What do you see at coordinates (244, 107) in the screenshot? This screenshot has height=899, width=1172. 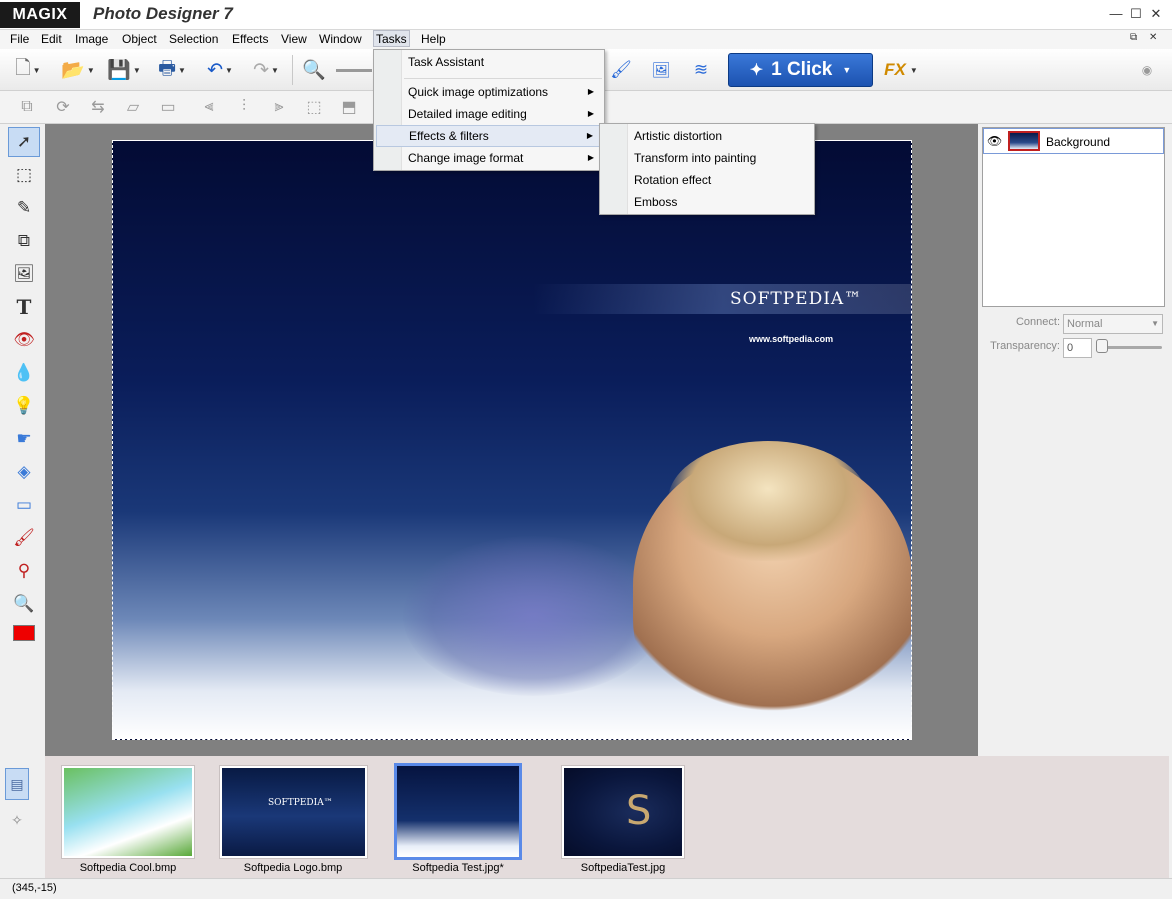 I see `align-center-icon: ⫶` at bounding box center [244, 107].